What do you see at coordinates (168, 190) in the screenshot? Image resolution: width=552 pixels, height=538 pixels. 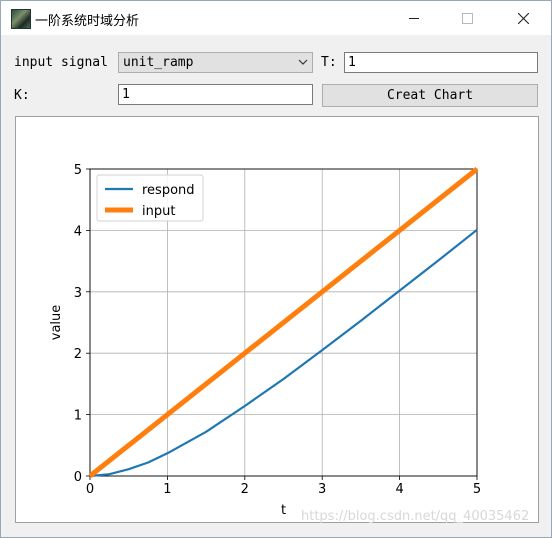 I see `legend-label-respond: respond` at bounding box center [168, 190].